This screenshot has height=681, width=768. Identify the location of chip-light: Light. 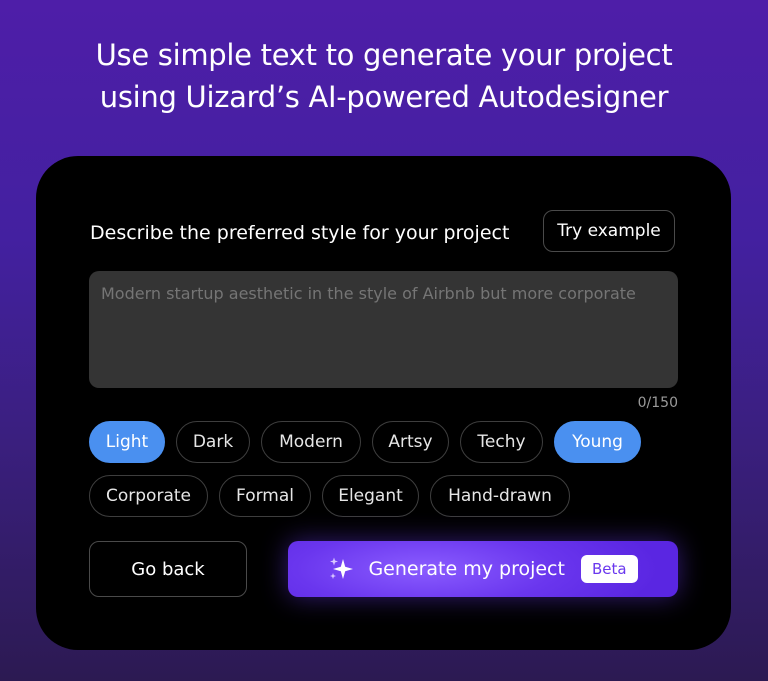
(127, 442).